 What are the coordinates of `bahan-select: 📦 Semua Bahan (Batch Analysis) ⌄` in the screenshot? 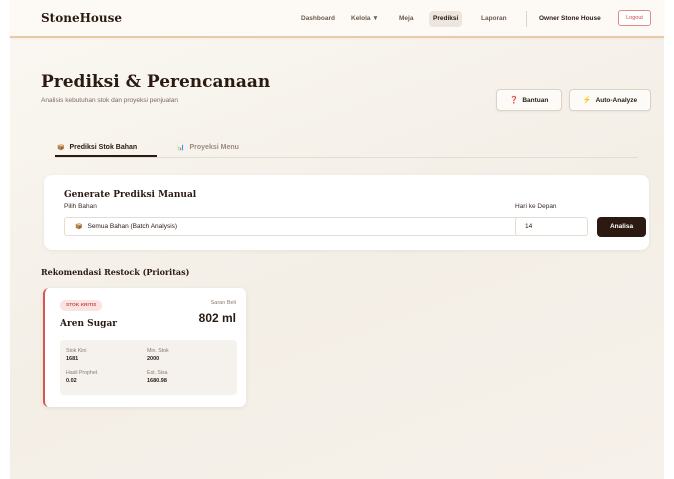 It's located at (305, 226).